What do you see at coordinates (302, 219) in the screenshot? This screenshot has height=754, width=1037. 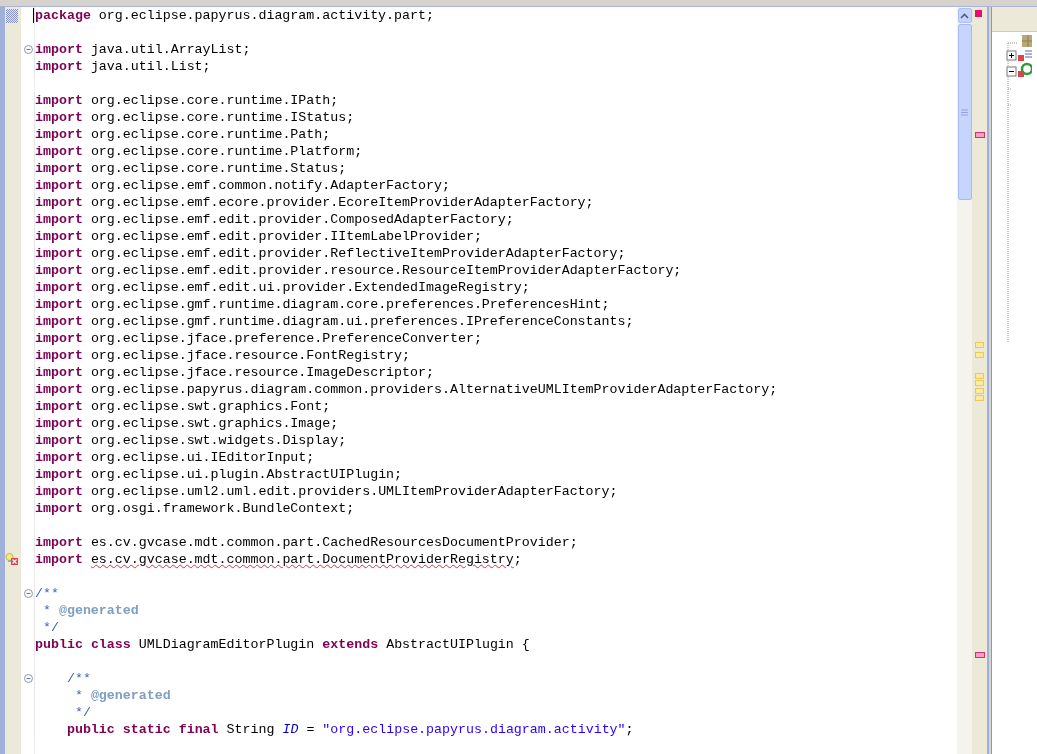 I see `code-text: org.eclipse.emf.edit.provider.ComposedAdapterFactory;` at bounding box center [302, 219].